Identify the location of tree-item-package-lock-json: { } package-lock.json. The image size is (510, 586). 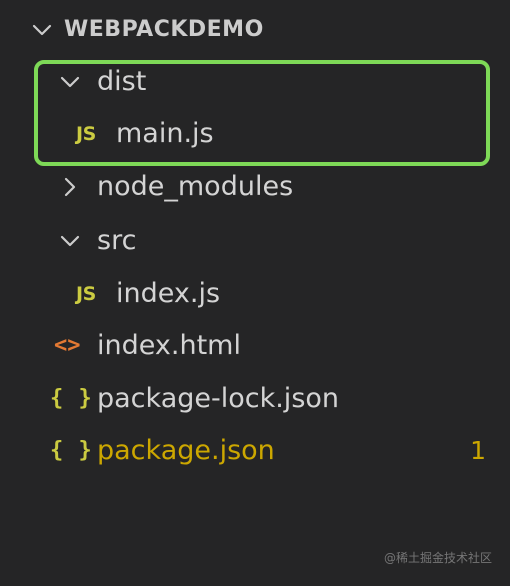
(255, 399).